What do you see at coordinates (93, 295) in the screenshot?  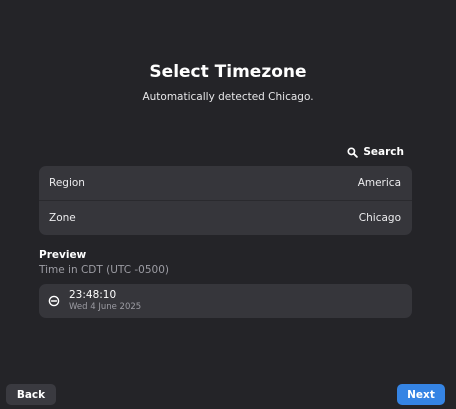 I see `preview-time: 23:48:10` at bounding box center [93, 295].